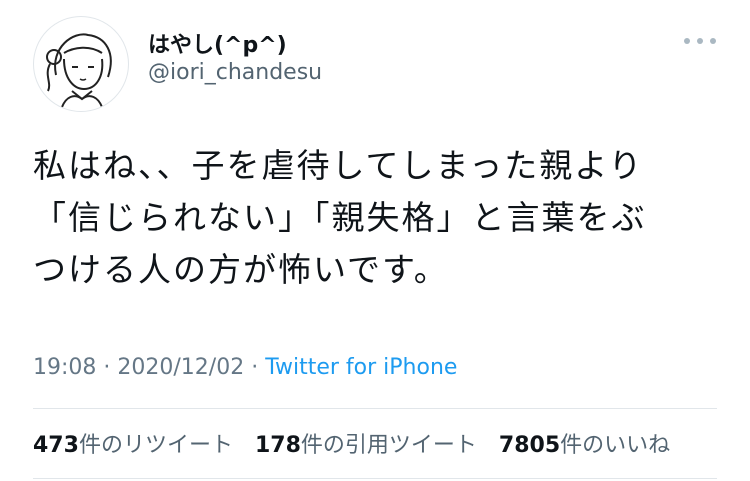 This screenshot has height=481, width=750. Describe the element at coordinates (155, 445) in the screenshot. I see `retweets-label: 件のリツイート` at that location.